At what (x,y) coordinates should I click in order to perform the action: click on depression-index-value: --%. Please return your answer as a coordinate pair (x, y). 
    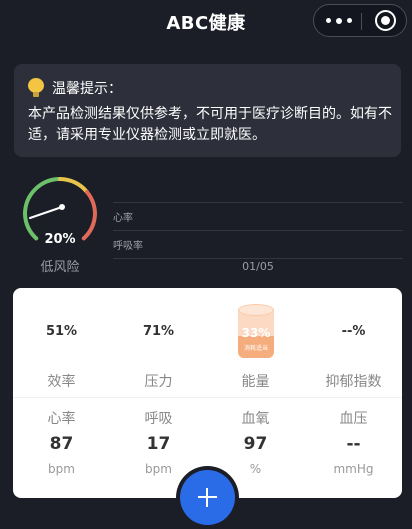
    Looking at the image, I should click on (353, 331).